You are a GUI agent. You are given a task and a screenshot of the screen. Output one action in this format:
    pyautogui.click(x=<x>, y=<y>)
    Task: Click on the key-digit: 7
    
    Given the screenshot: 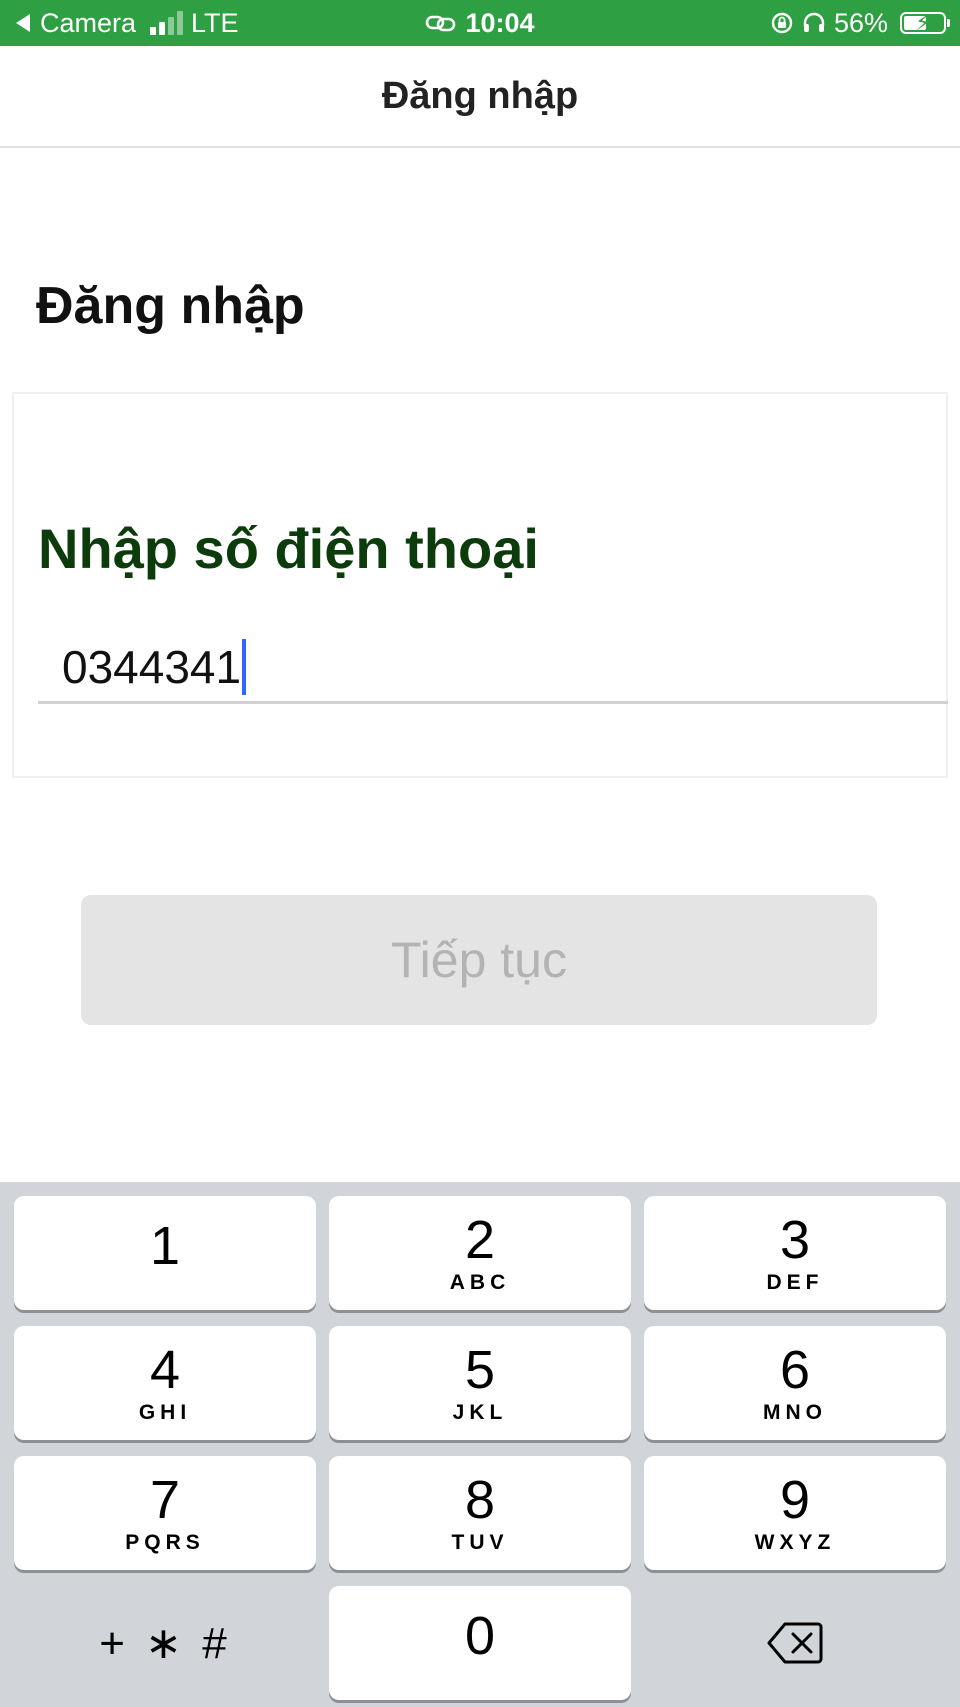 What is the action you would take?
    pyautogui.click(x=165, y=1500)
    